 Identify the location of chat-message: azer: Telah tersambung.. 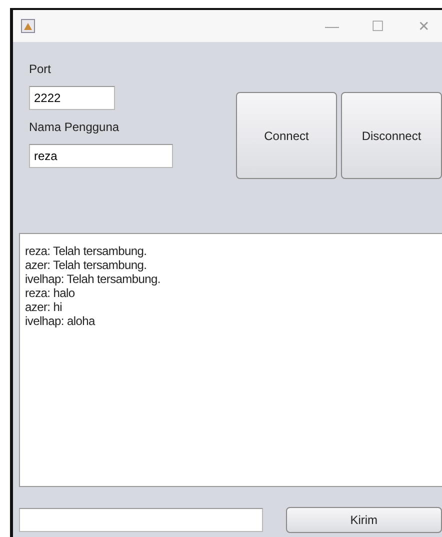
(86, 265).